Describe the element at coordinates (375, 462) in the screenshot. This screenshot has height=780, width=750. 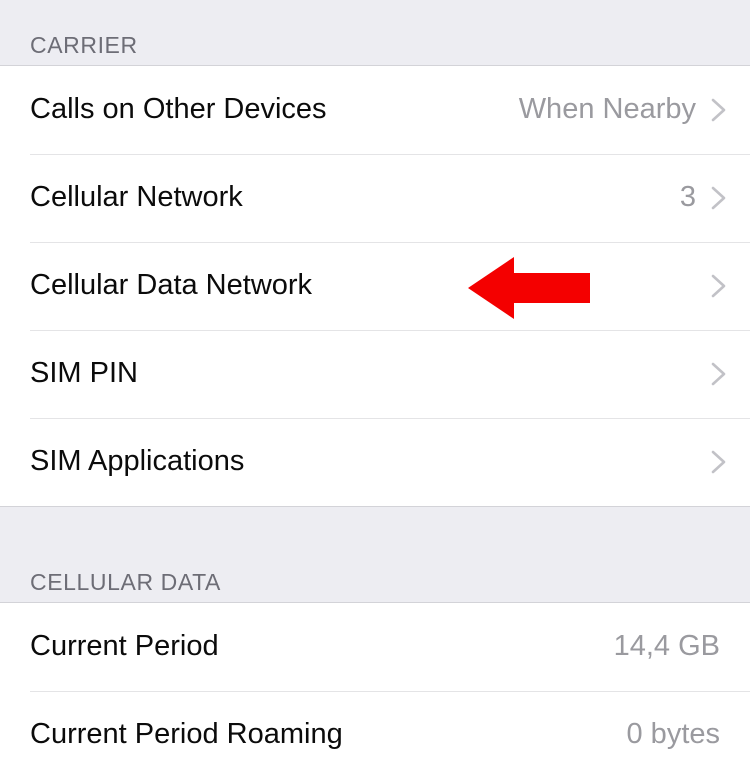
I see `row-sim-applications: SIM Applications` at that location.